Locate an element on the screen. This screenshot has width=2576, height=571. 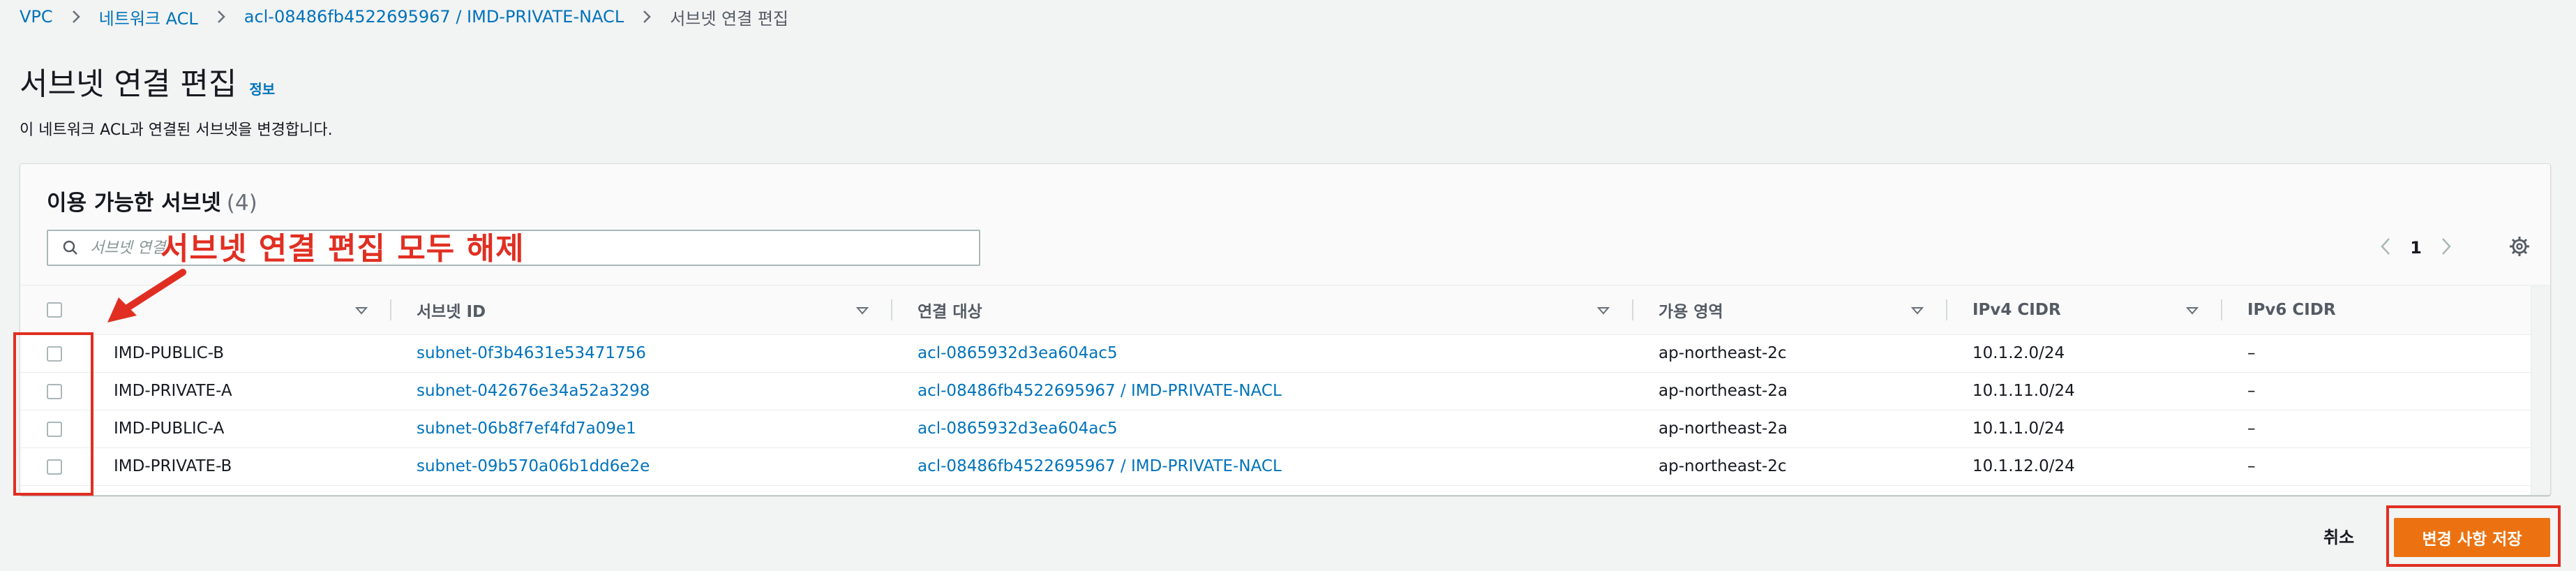
subnet-name: IMD-PUBLIC-A is located at coordinates (240, 429).